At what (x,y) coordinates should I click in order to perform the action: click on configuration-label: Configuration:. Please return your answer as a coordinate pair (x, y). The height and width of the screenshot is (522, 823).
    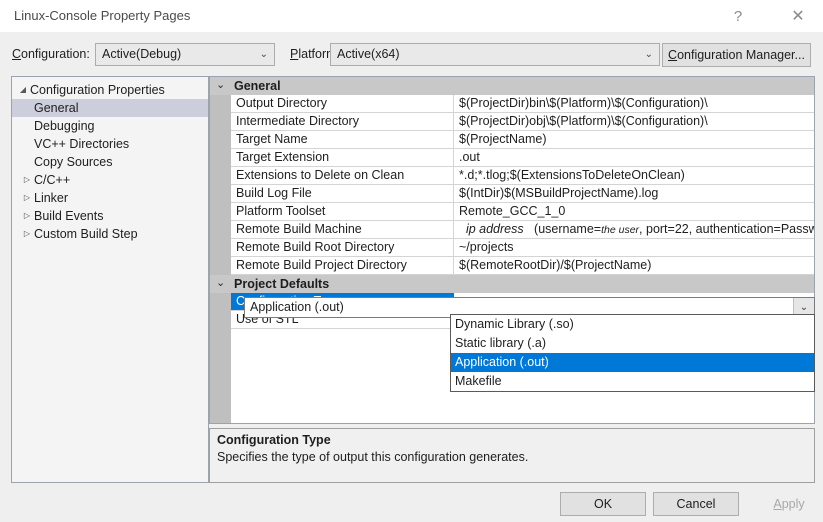
    Looking at the image, I should click on (51, 54).